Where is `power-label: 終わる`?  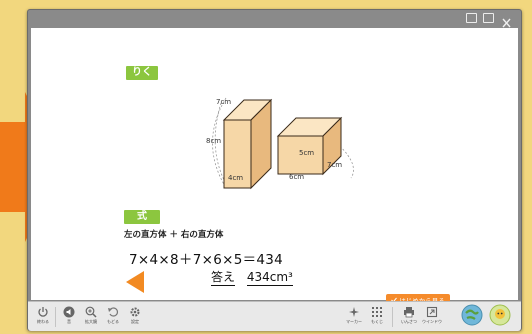 power-label: 終わる is located at coordinates (43, 321).